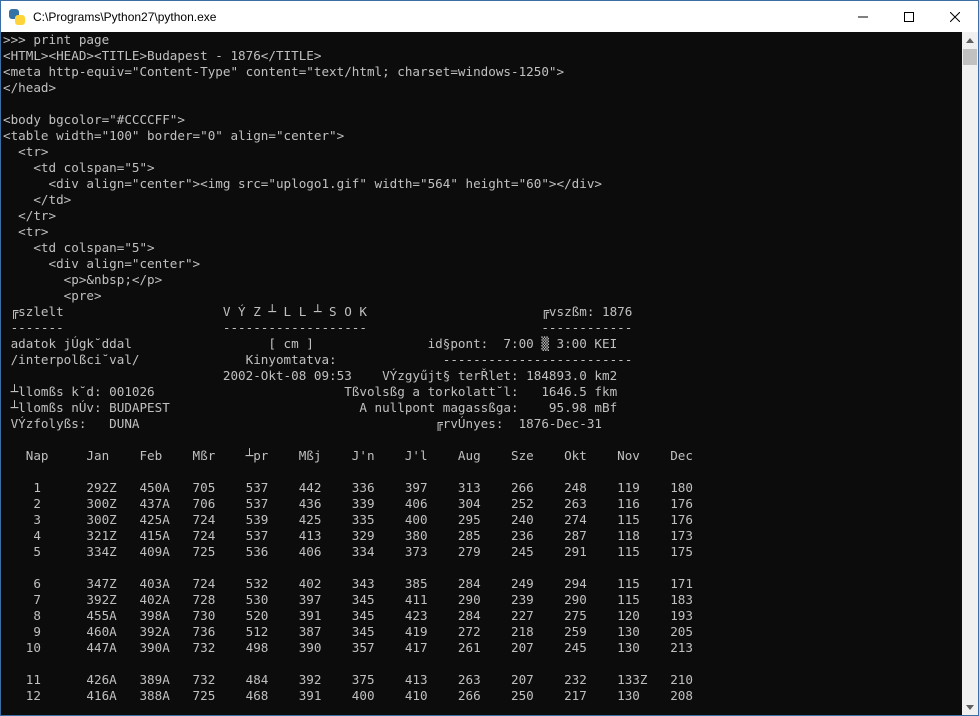  I want to click on maximize-button, so click(909, 16).